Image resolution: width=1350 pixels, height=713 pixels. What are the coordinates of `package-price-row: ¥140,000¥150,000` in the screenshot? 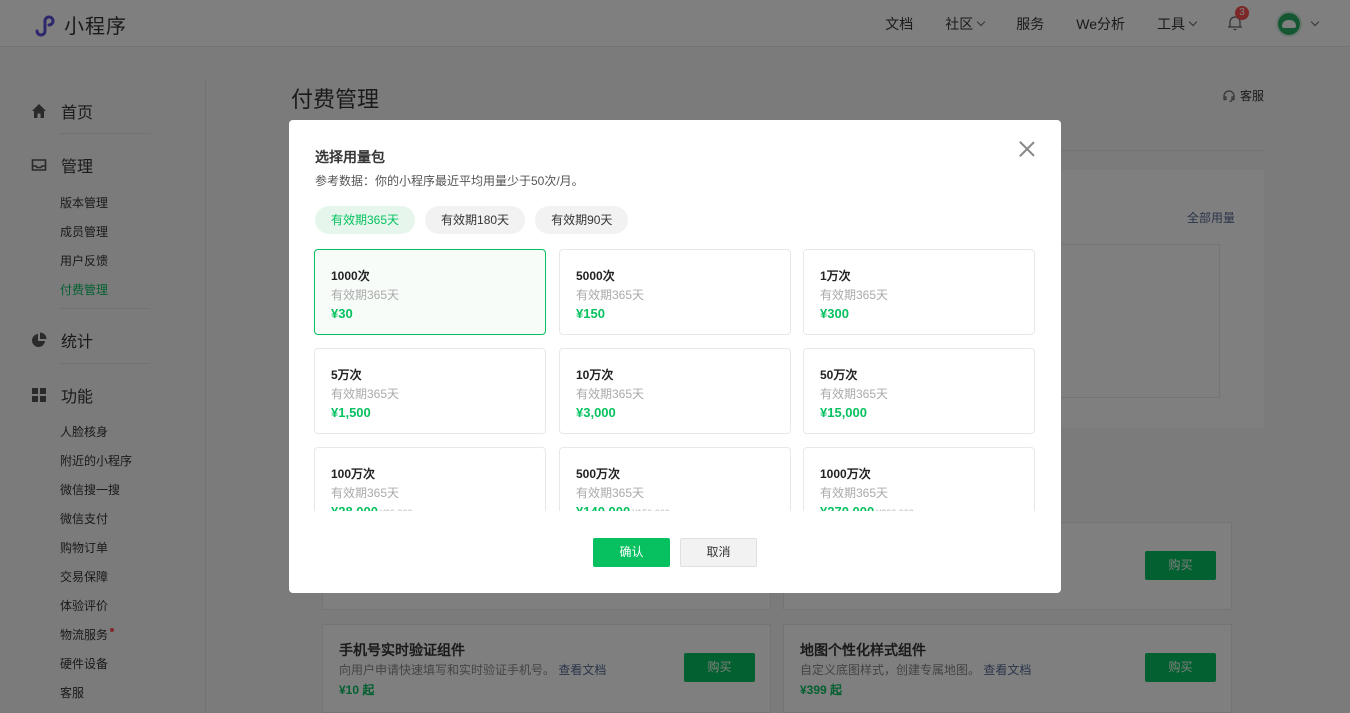 It's located at (623, 507).